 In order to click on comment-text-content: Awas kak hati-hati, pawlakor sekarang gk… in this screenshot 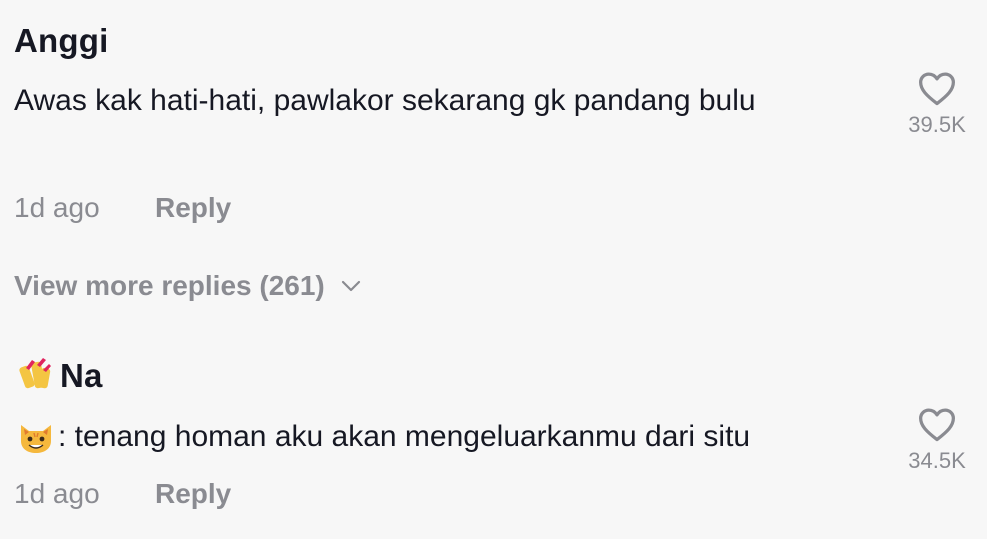, I will do `click(385, 100)`.